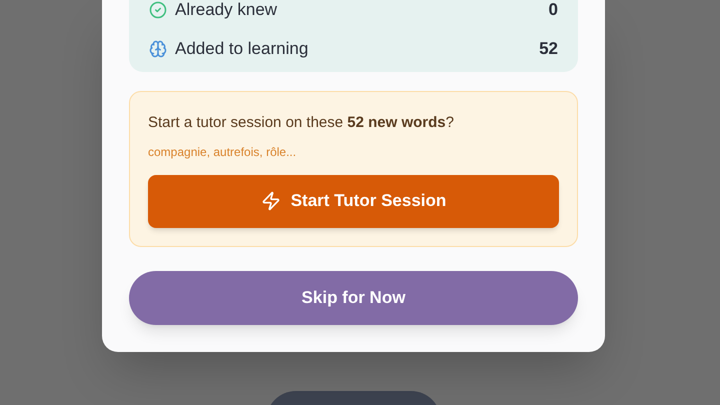  What do you see at coordinates (553, 11) in the screenshot?
I see `stat-count: 0` at bounding box center [553, 11].